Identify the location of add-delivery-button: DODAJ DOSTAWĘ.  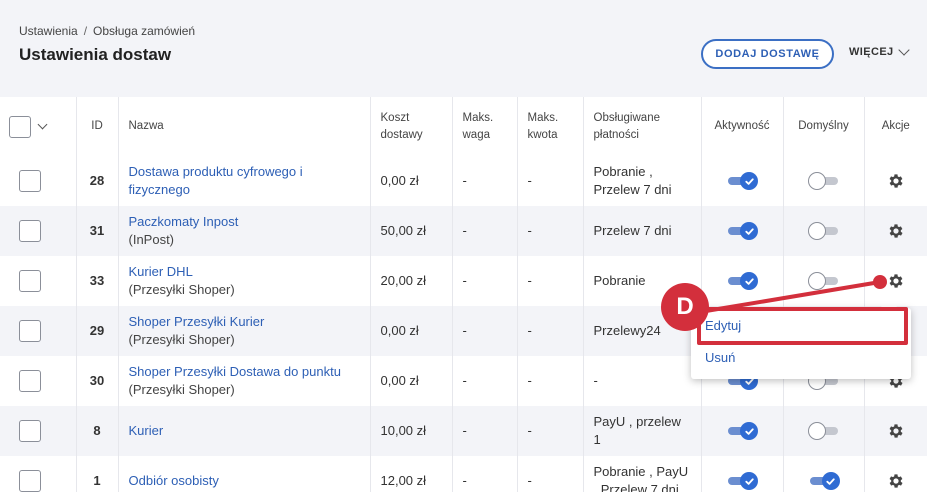
(767, 54).